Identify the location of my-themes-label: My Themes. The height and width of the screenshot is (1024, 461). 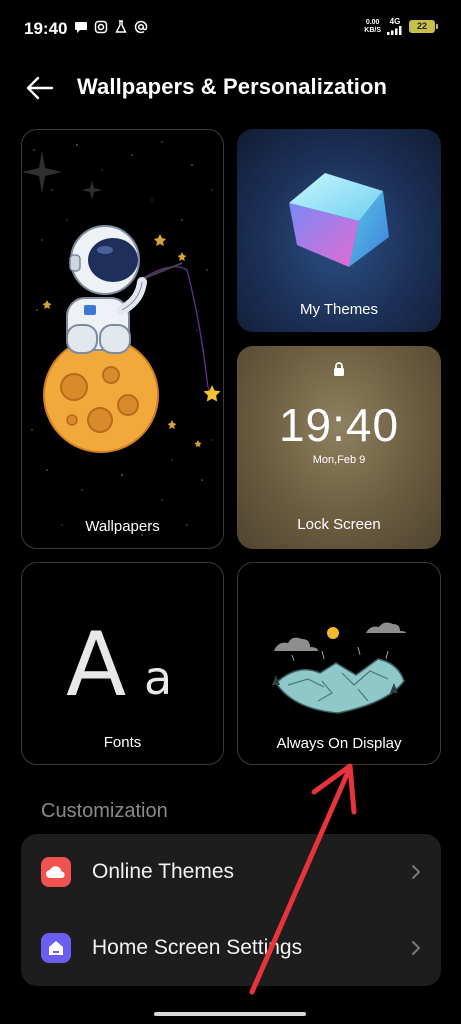
(339, 309).